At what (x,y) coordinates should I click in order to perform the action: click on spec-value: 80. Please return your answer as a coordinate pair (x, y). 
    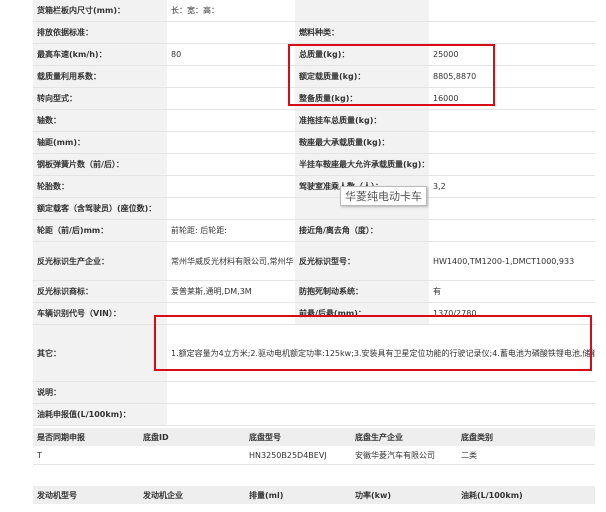
    Looking at the image, I should click on (231, 54).